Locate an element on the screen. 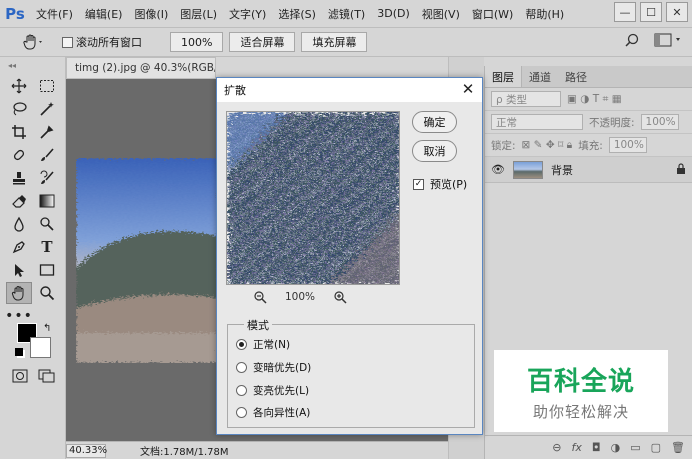 The height and width of the screenshot is (459, 692). preview-option: ✓ 预览(P) is located at coordinates (440, 184).